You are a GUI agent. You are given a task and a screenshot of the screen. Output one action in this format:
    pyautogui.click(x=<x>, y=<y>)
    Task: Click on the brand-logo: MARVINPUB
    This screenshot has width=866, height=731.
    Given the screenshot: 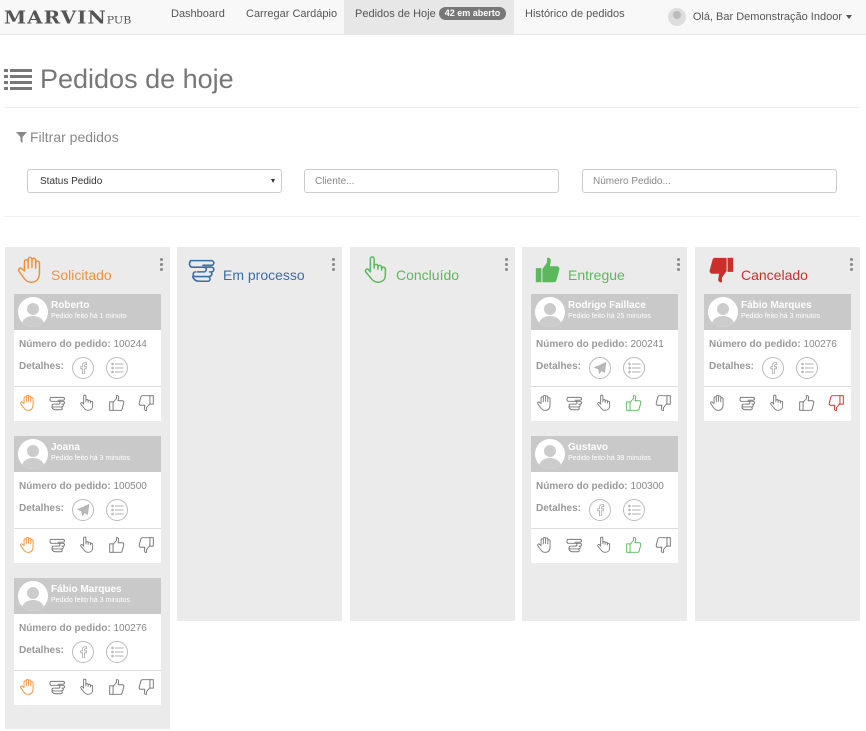 What is the action you would take?
    pyautogui.click(x=67, y=17)
    